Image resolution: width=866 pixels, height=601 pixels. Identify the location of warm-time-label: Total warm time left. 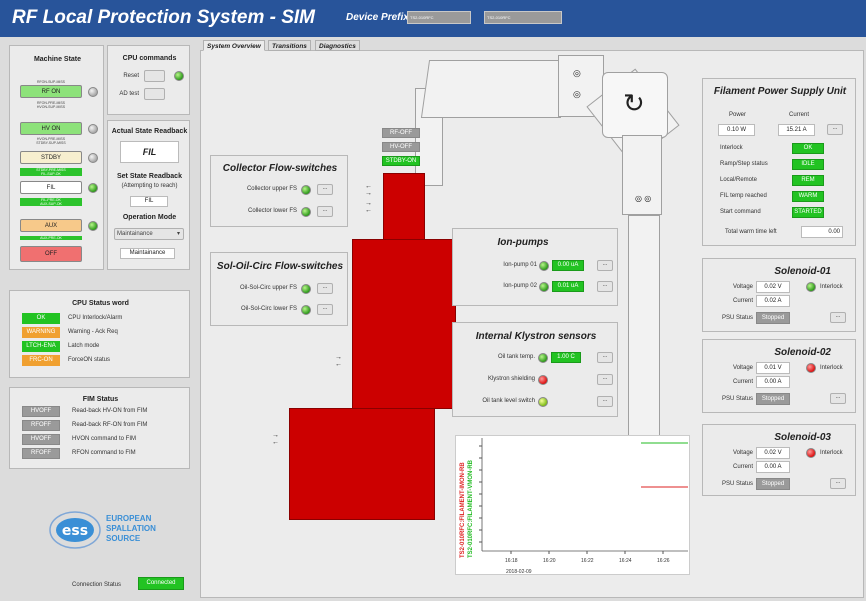
(751, 232).